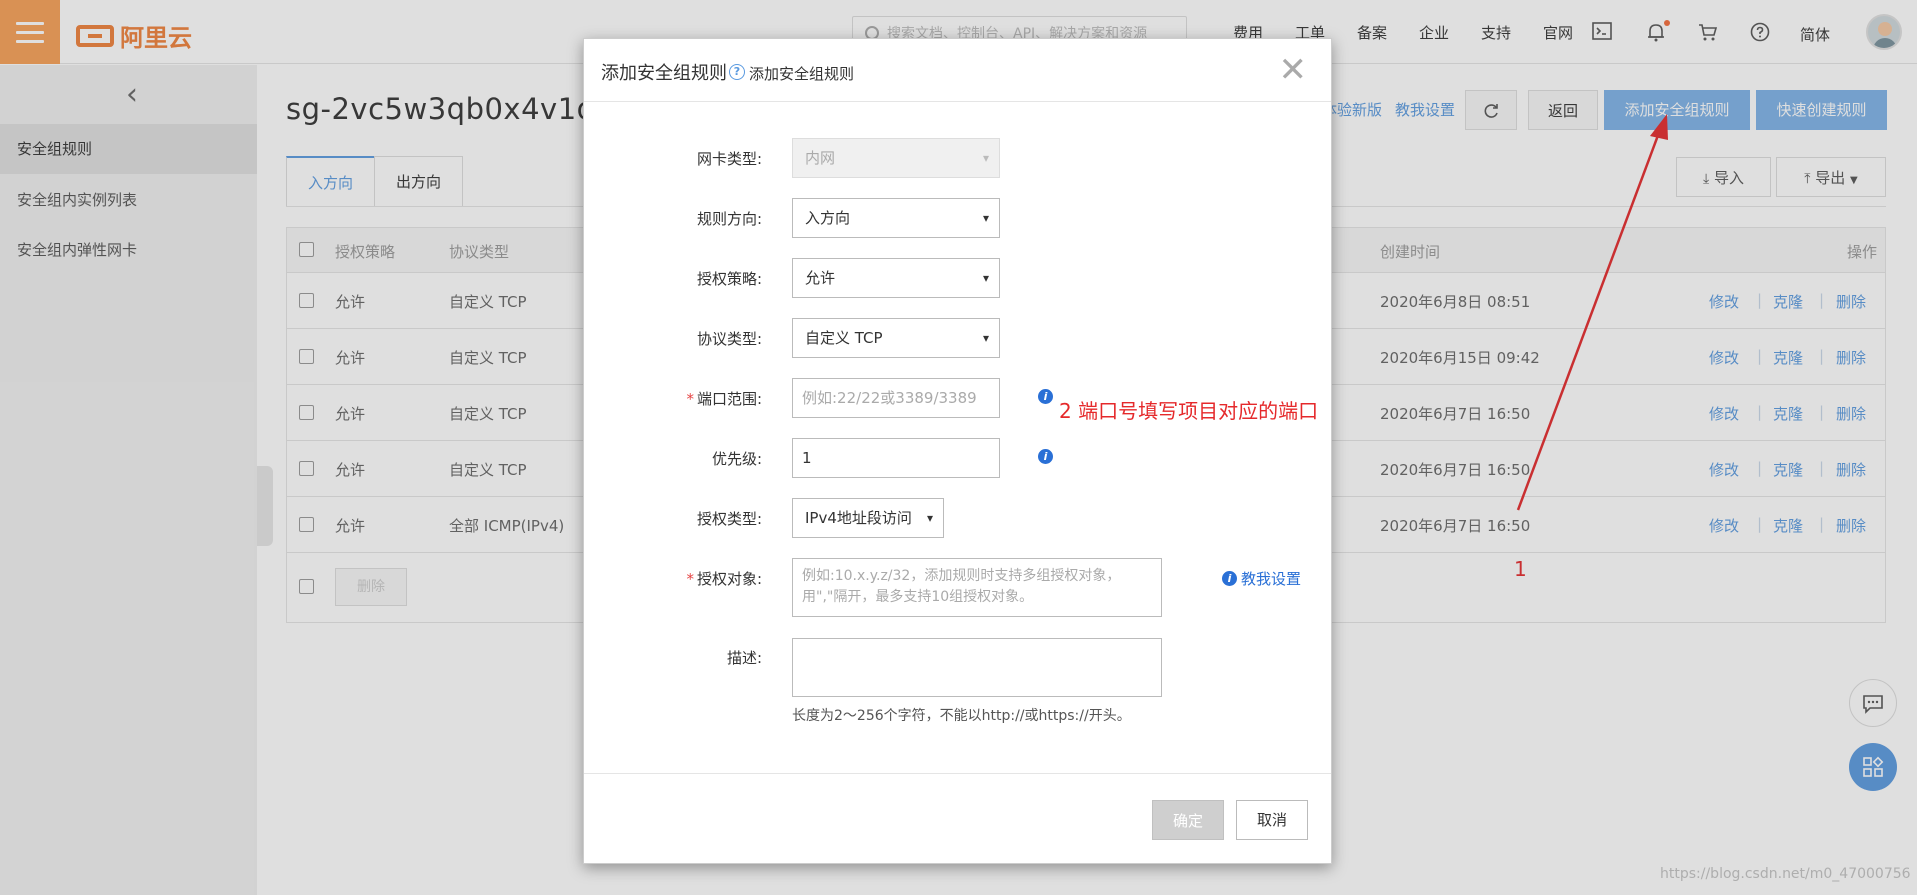  What do you see at coordinates (1410, 252) in the screenshot?
I see `header-created: 创建时间` at bounding box center [1410, 252].